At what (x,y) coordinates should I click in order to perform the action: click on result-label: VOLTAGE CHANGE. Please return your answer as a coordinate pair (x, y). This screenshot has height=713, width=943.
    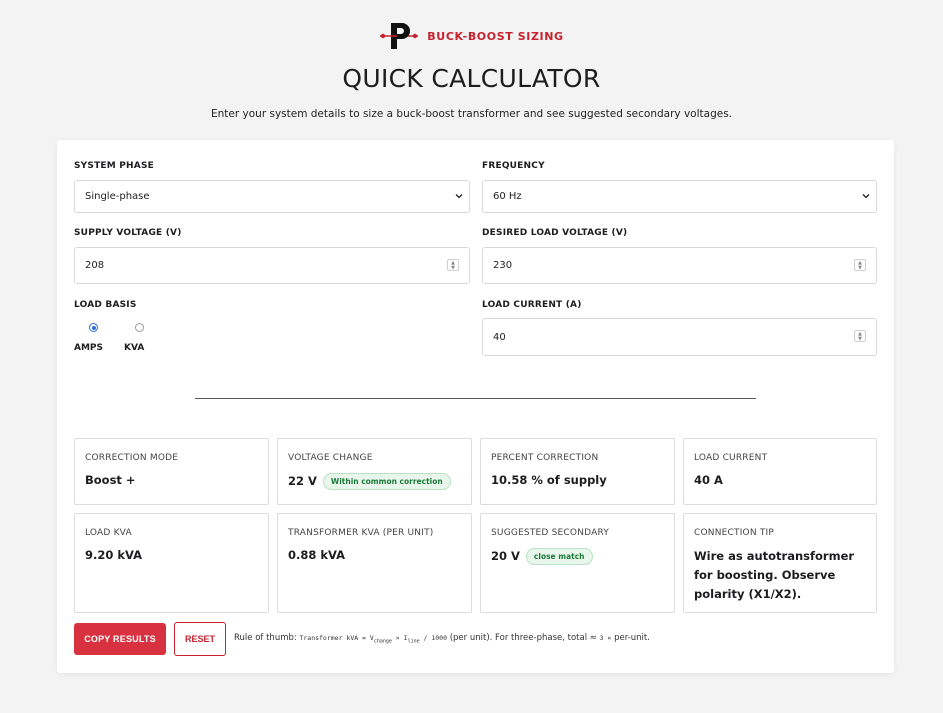
    Looking at the image, I should click on (330, 458).